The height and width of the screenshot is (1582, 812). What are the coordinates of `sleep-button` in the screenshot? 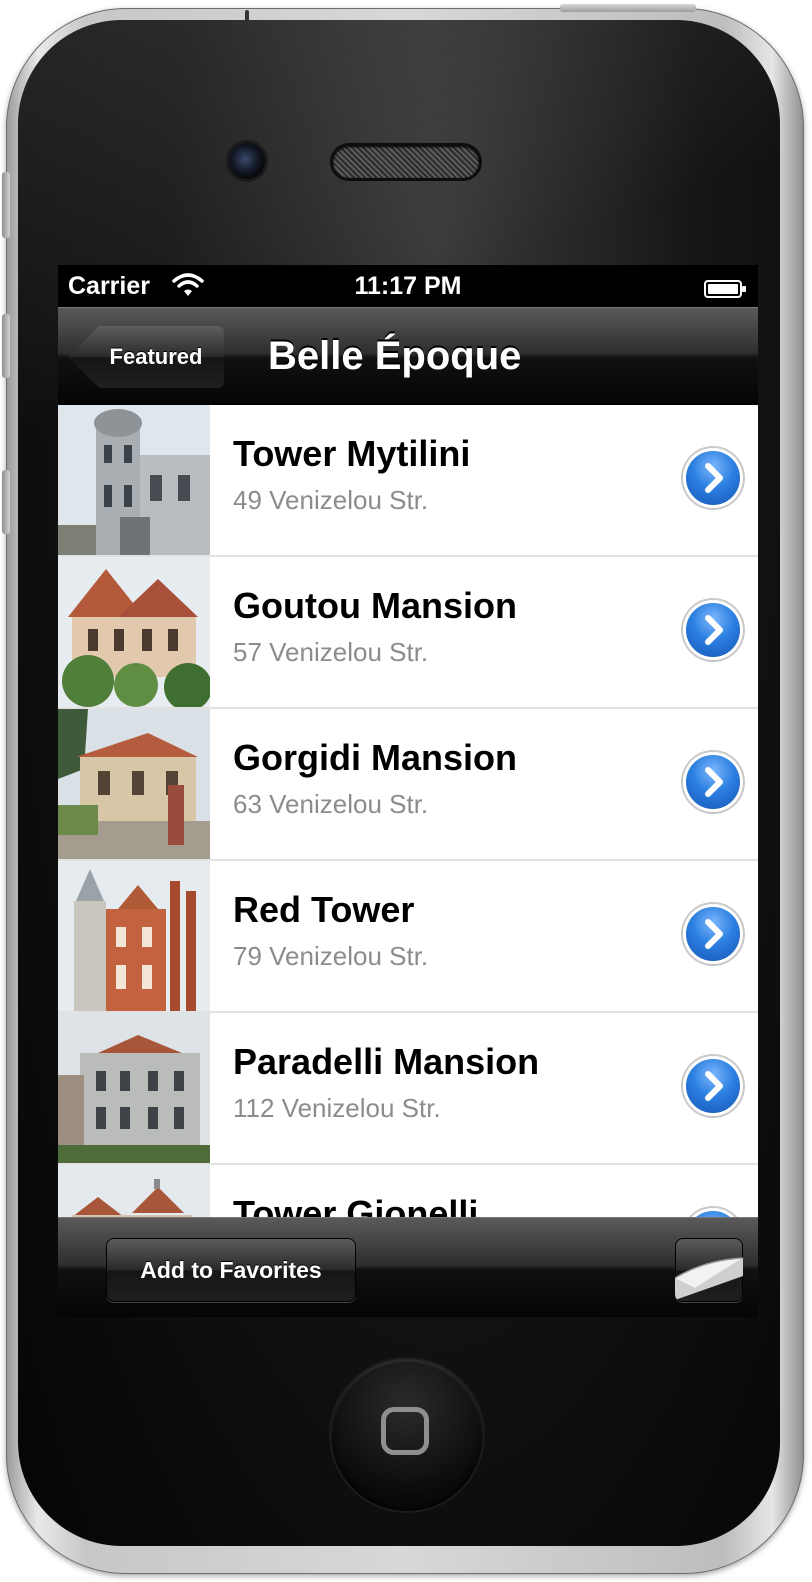 It's located at (628, 8).